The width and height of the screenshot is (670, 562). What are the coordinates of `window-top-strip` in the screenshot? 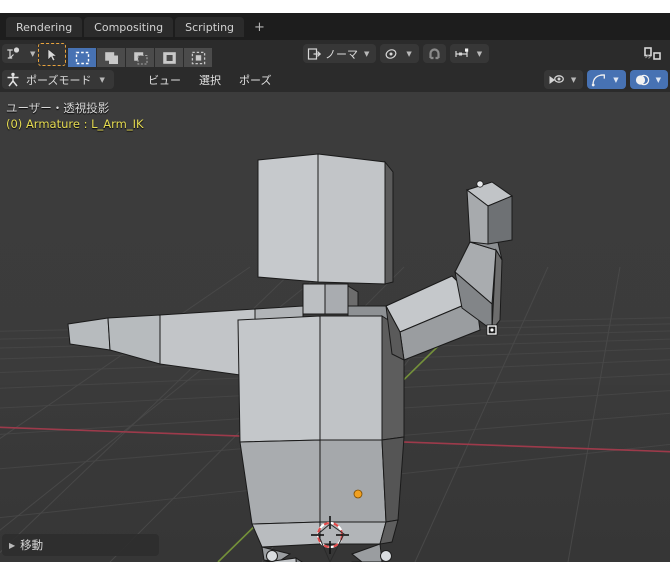 It's located at (335, 6).